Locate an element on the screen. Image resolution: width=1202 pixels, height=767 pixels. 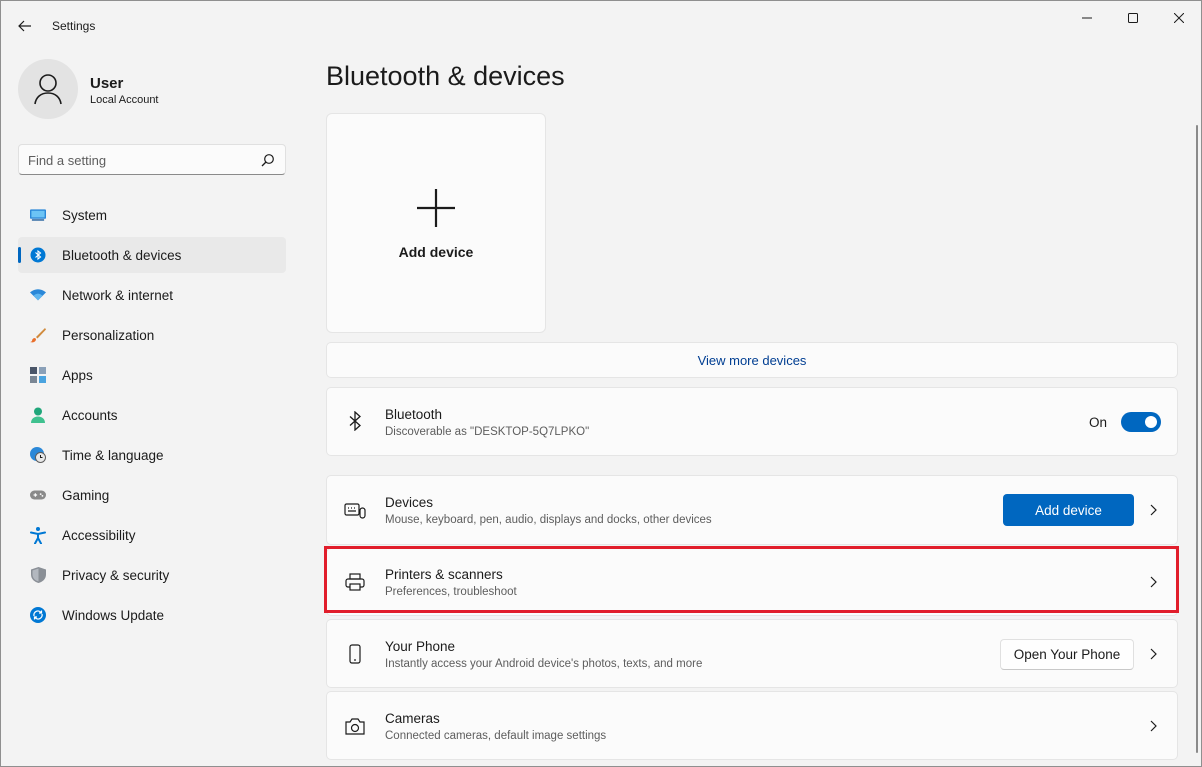
search-icon is located at coordinates (268, 160).